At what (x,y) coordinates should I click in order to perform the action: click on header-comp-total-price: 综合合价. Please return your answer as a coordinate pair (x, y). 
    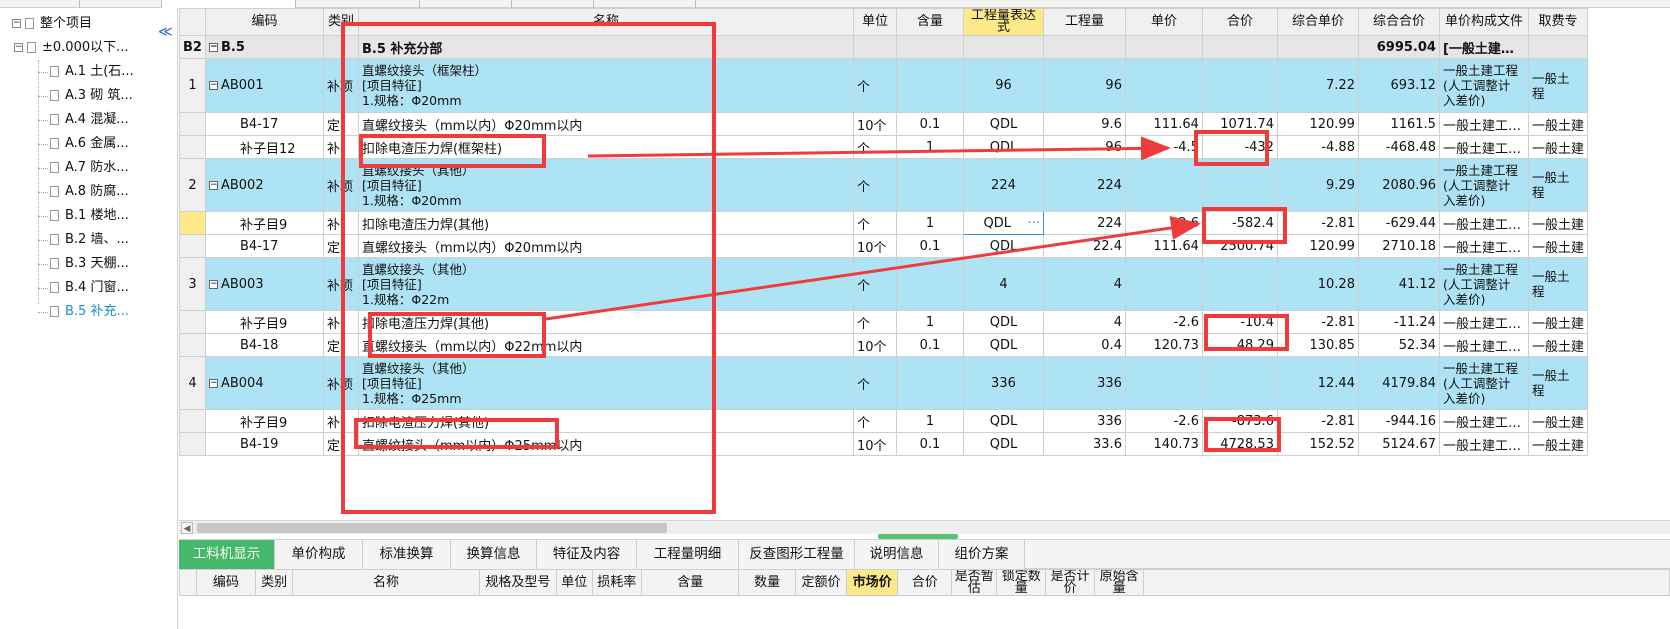
    Looking at the image, I should click on (1398, 22).